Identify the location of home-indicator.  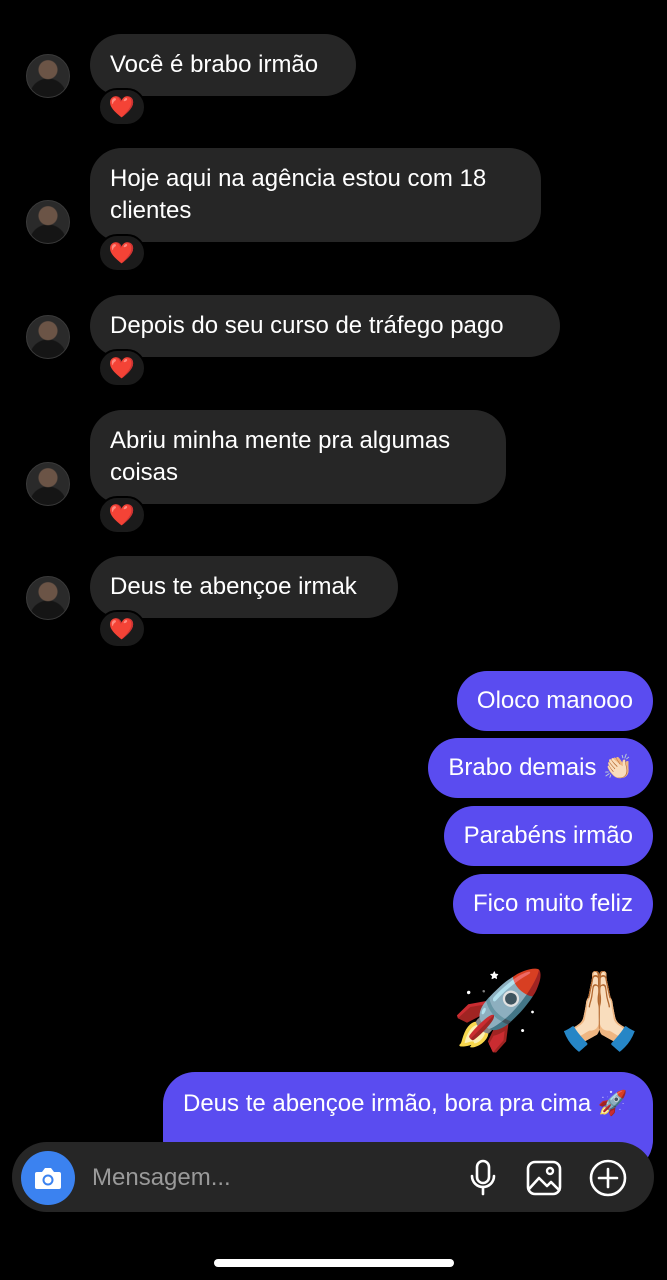
(334, 1263).